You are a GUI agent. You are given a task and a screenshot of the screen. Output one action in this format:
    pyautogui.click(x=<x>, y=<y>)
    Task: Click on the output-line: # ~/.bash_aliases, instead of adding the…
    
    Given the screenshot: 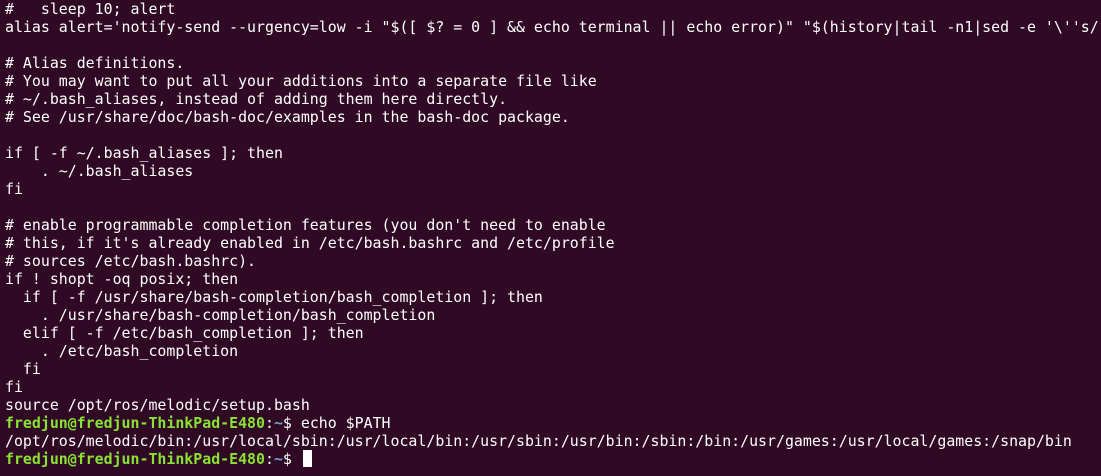 What is the action you would take?
    pyautogui.click(x=256, y=99)
    